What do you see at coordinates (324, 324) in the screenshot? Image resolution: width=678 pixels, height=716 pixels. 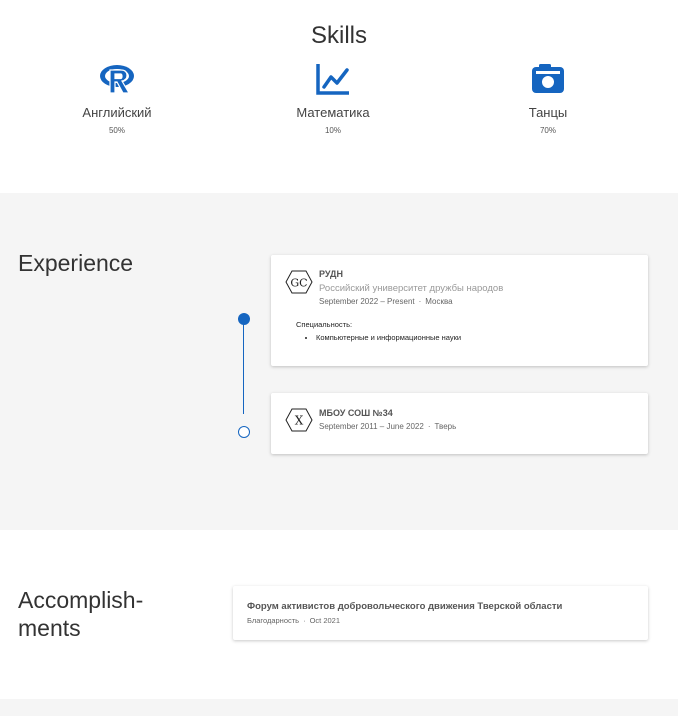 I see `specialty-label: Специальность:` at bounding box center [324, 324].